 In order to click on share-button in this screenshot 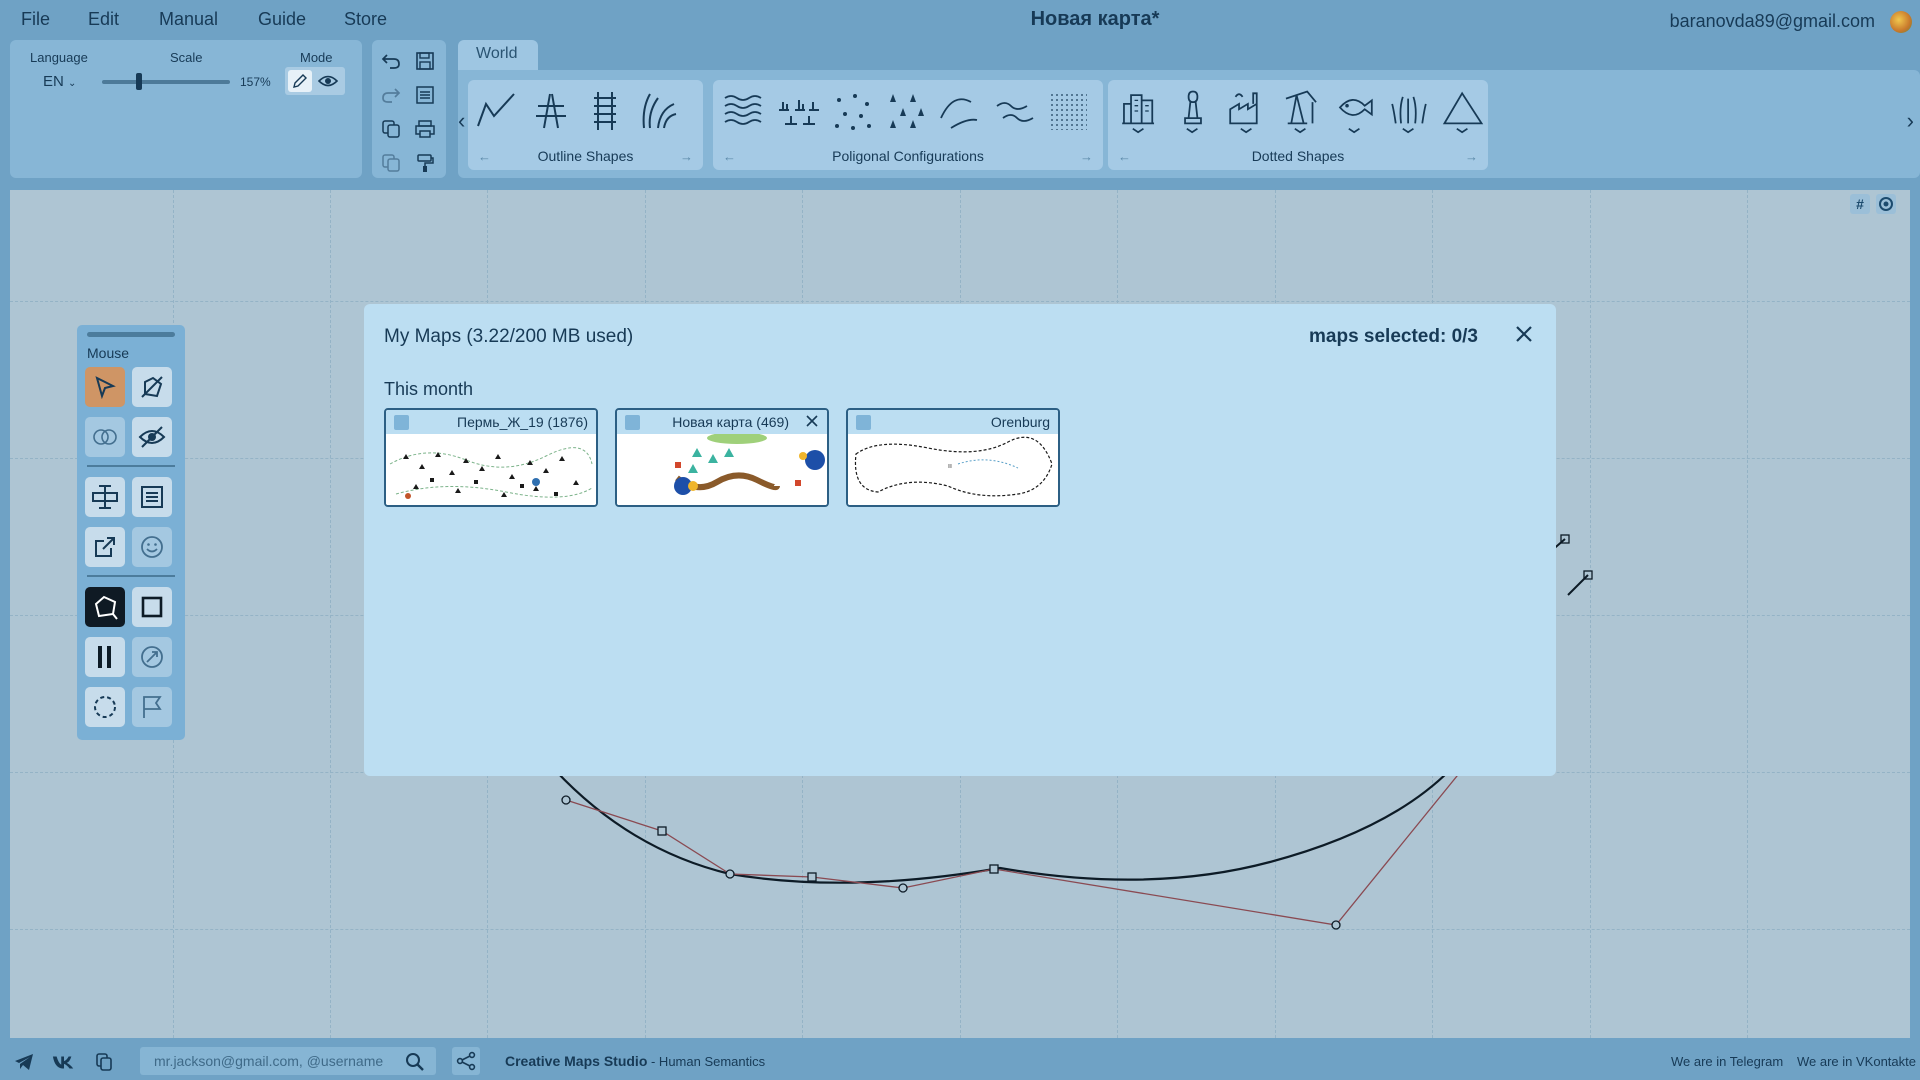, I will do `click(466, 1061)`.